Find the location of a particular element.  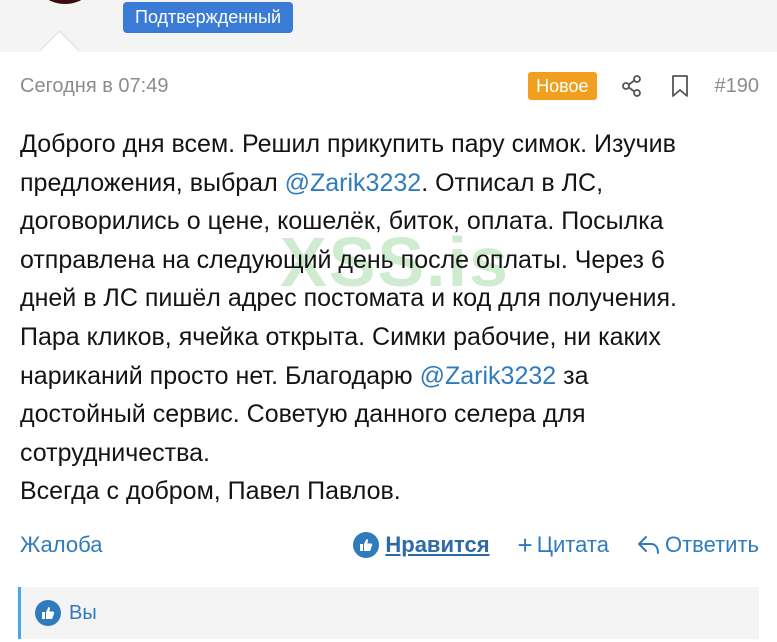

message-text: . Отписал в ЛС, is located at coordinates (512, 182).